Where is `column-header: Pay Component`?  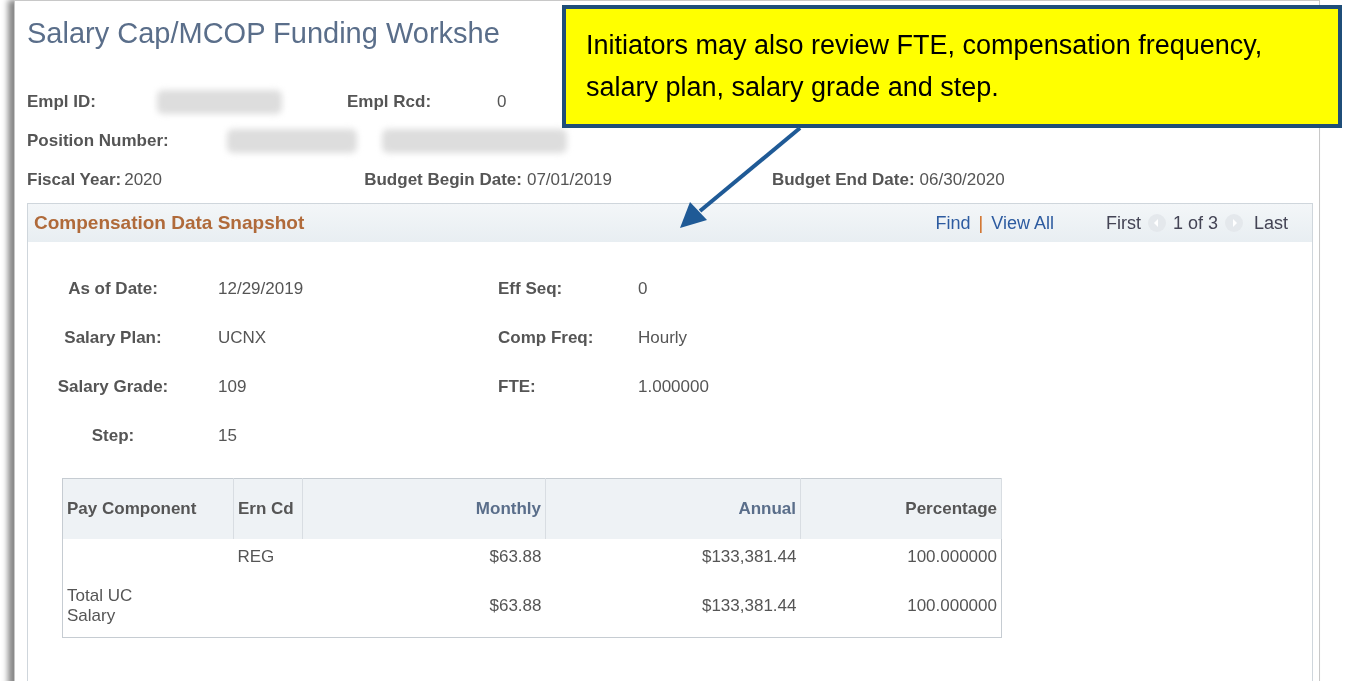 column-header: Pay Component is located at coordinates (132, 508).